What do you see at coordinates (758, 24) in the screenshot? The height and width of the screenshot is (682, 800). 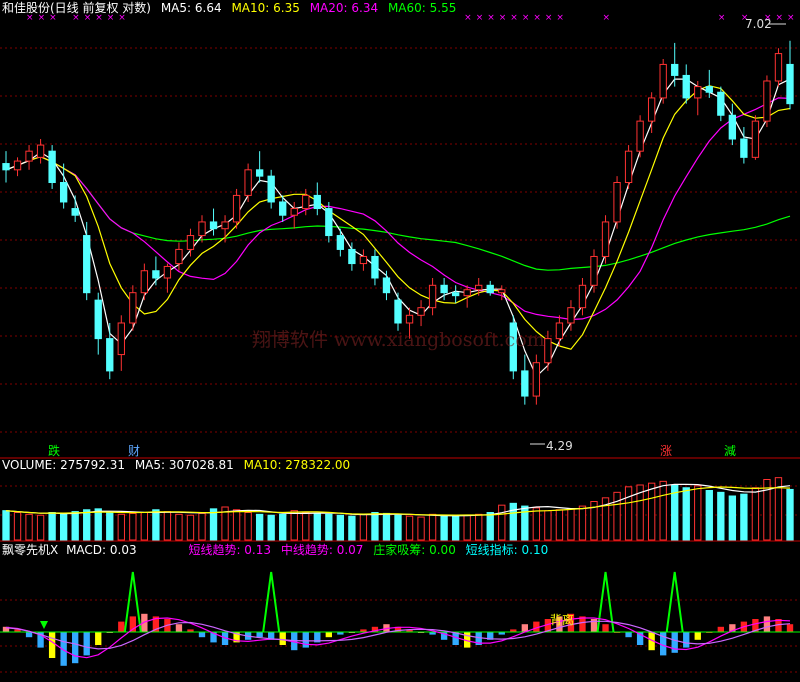 I see `high-price-label: 7.02` at bounding box center [758, 24].